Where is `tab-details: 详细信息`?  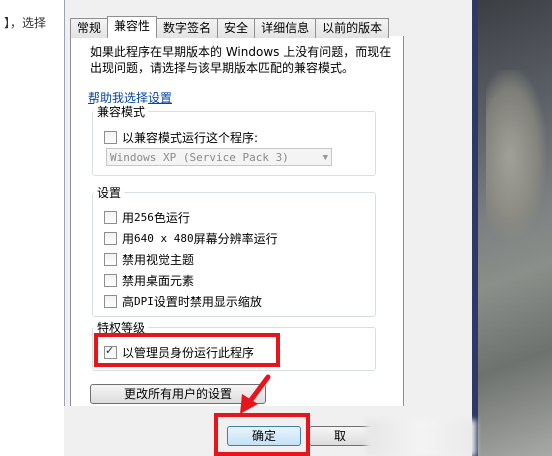 tab-details: 详细信息 is located at coordinates (285, 28).